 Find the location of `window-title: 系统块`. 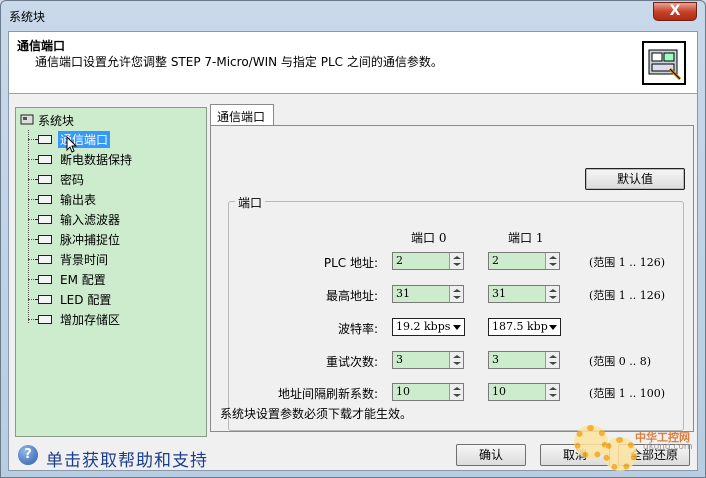

window-title: 系统块 is located at coordinates (27, 17).